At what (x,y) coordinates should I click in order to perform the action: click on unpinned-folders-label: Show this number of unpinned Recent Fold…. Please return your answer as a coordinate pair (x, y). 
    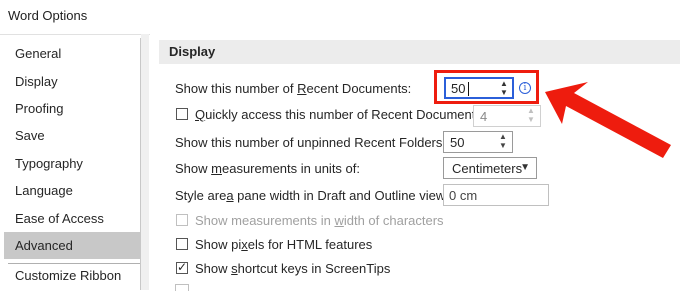
    Looking at the image, I should click on (310, 142).